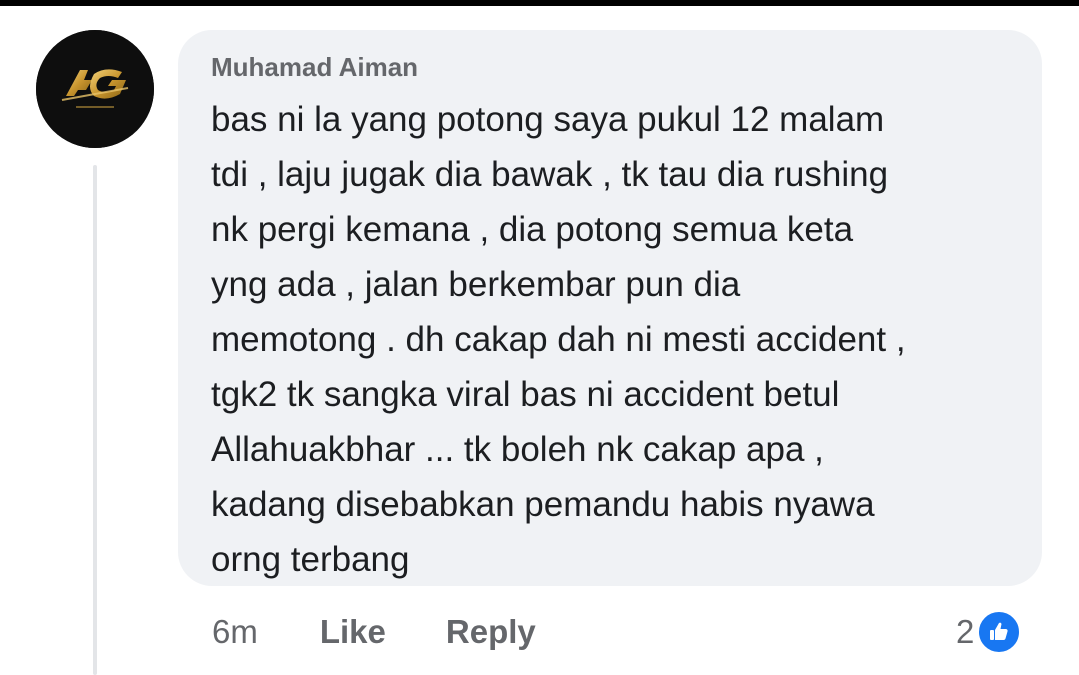  I want to click on avatar, so click(95, 89).